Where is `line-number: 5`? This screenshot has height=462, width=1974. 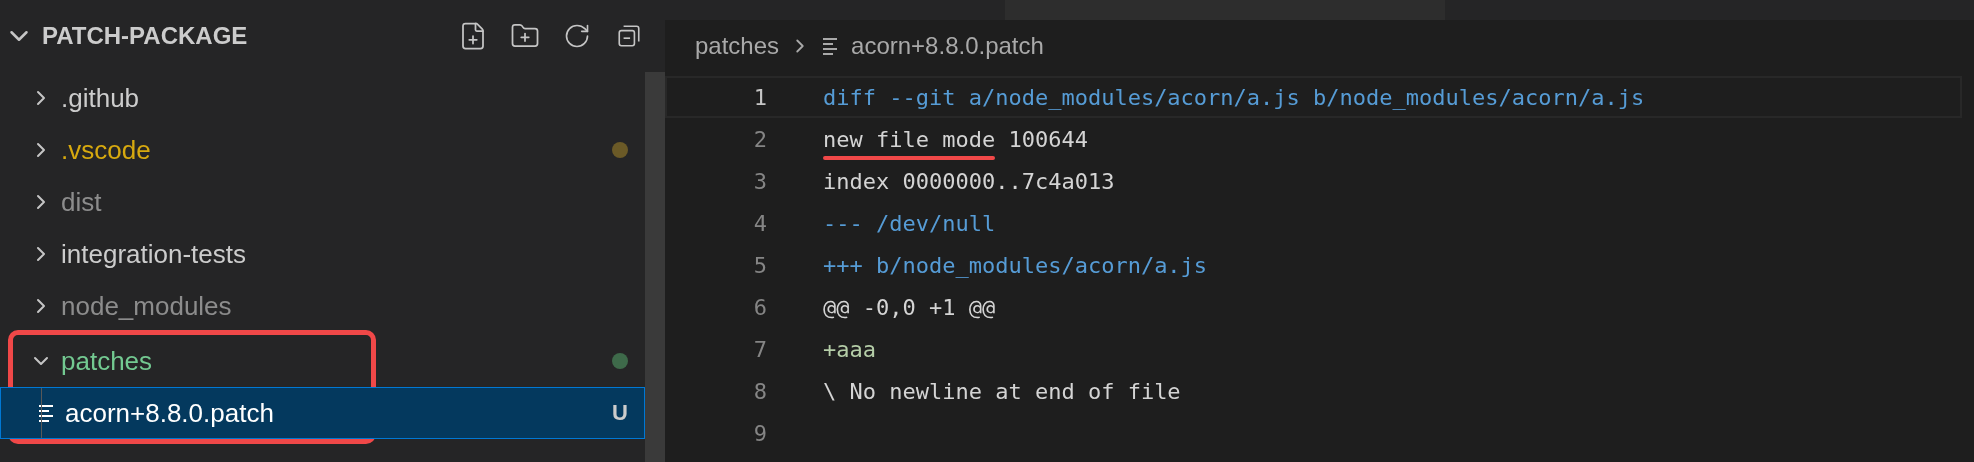 line-number: 5 is located at coordinates (759, 265).